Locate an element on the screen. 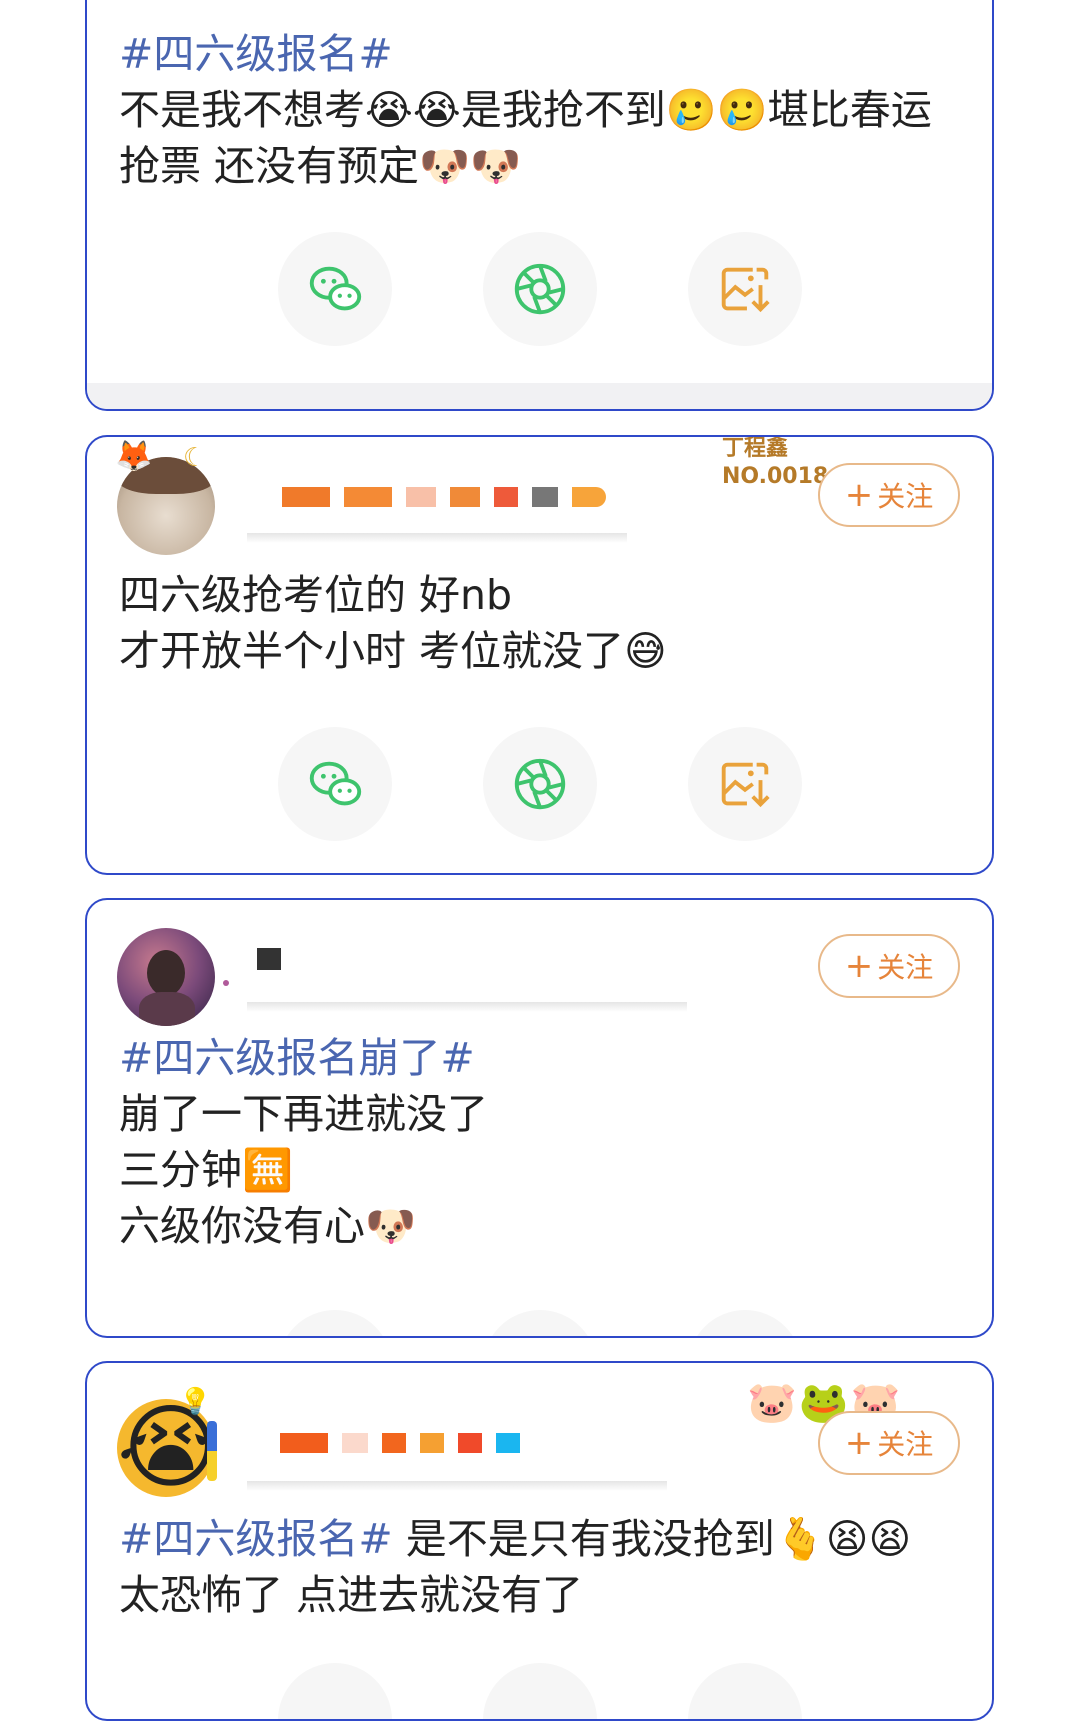 Image resolution: width=1080 pixels, height=1721 pixels. post-text: #四六级报名崩了# 崩了一下再进就没了 三分钟🈚 六级你没有心🐶 is located at coordinates (545, 1142).